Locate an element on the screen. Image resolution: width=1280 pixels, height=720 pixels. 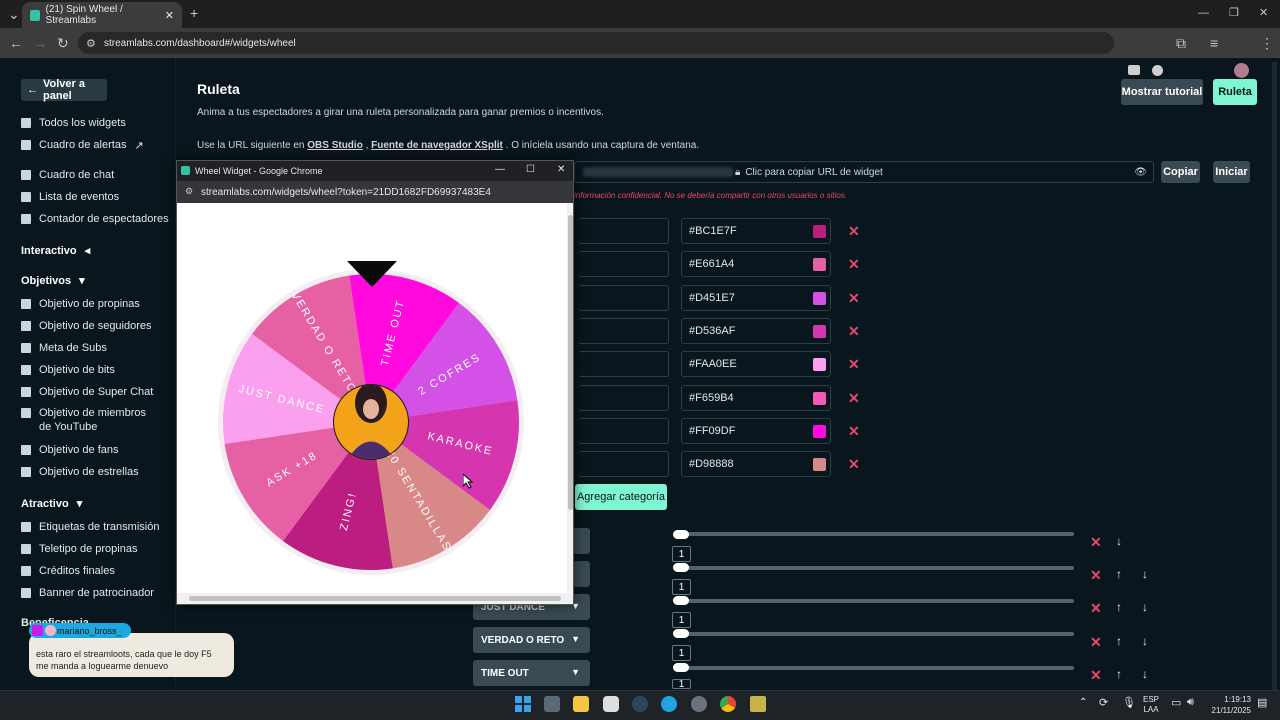
app-icon is located at coordinates (699, 704).